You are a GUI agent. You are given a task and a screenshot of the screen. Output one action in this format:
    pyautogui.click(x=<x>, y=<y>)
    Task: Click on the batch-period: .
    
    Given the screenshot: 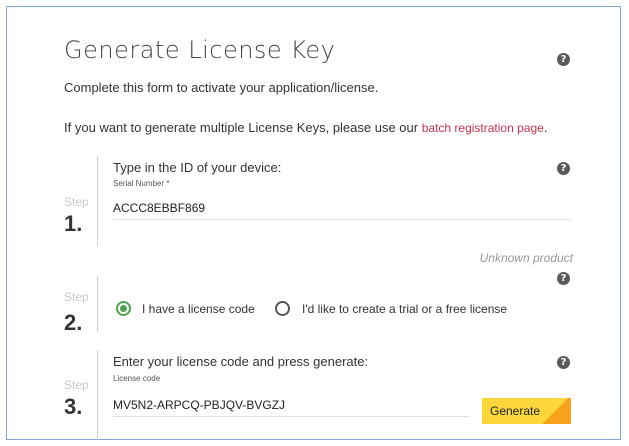 What is the action you would take?
    pyautogui.click(x=545, y=127)
    